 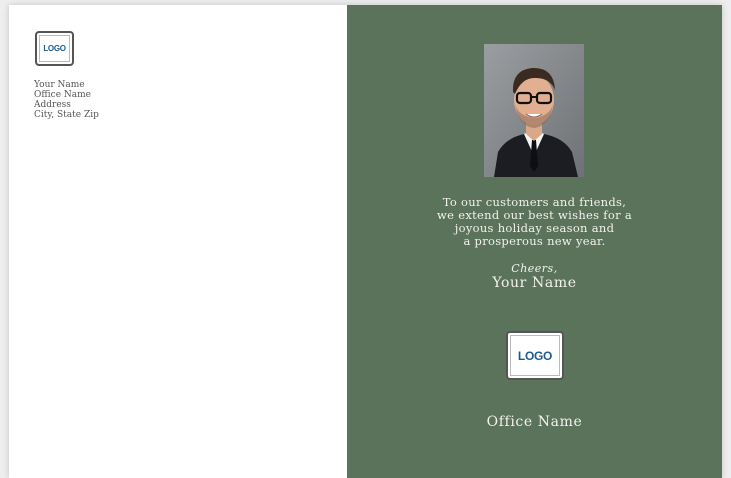 I want to click on address-line: City, State Zip, so click(x=66, y=115).